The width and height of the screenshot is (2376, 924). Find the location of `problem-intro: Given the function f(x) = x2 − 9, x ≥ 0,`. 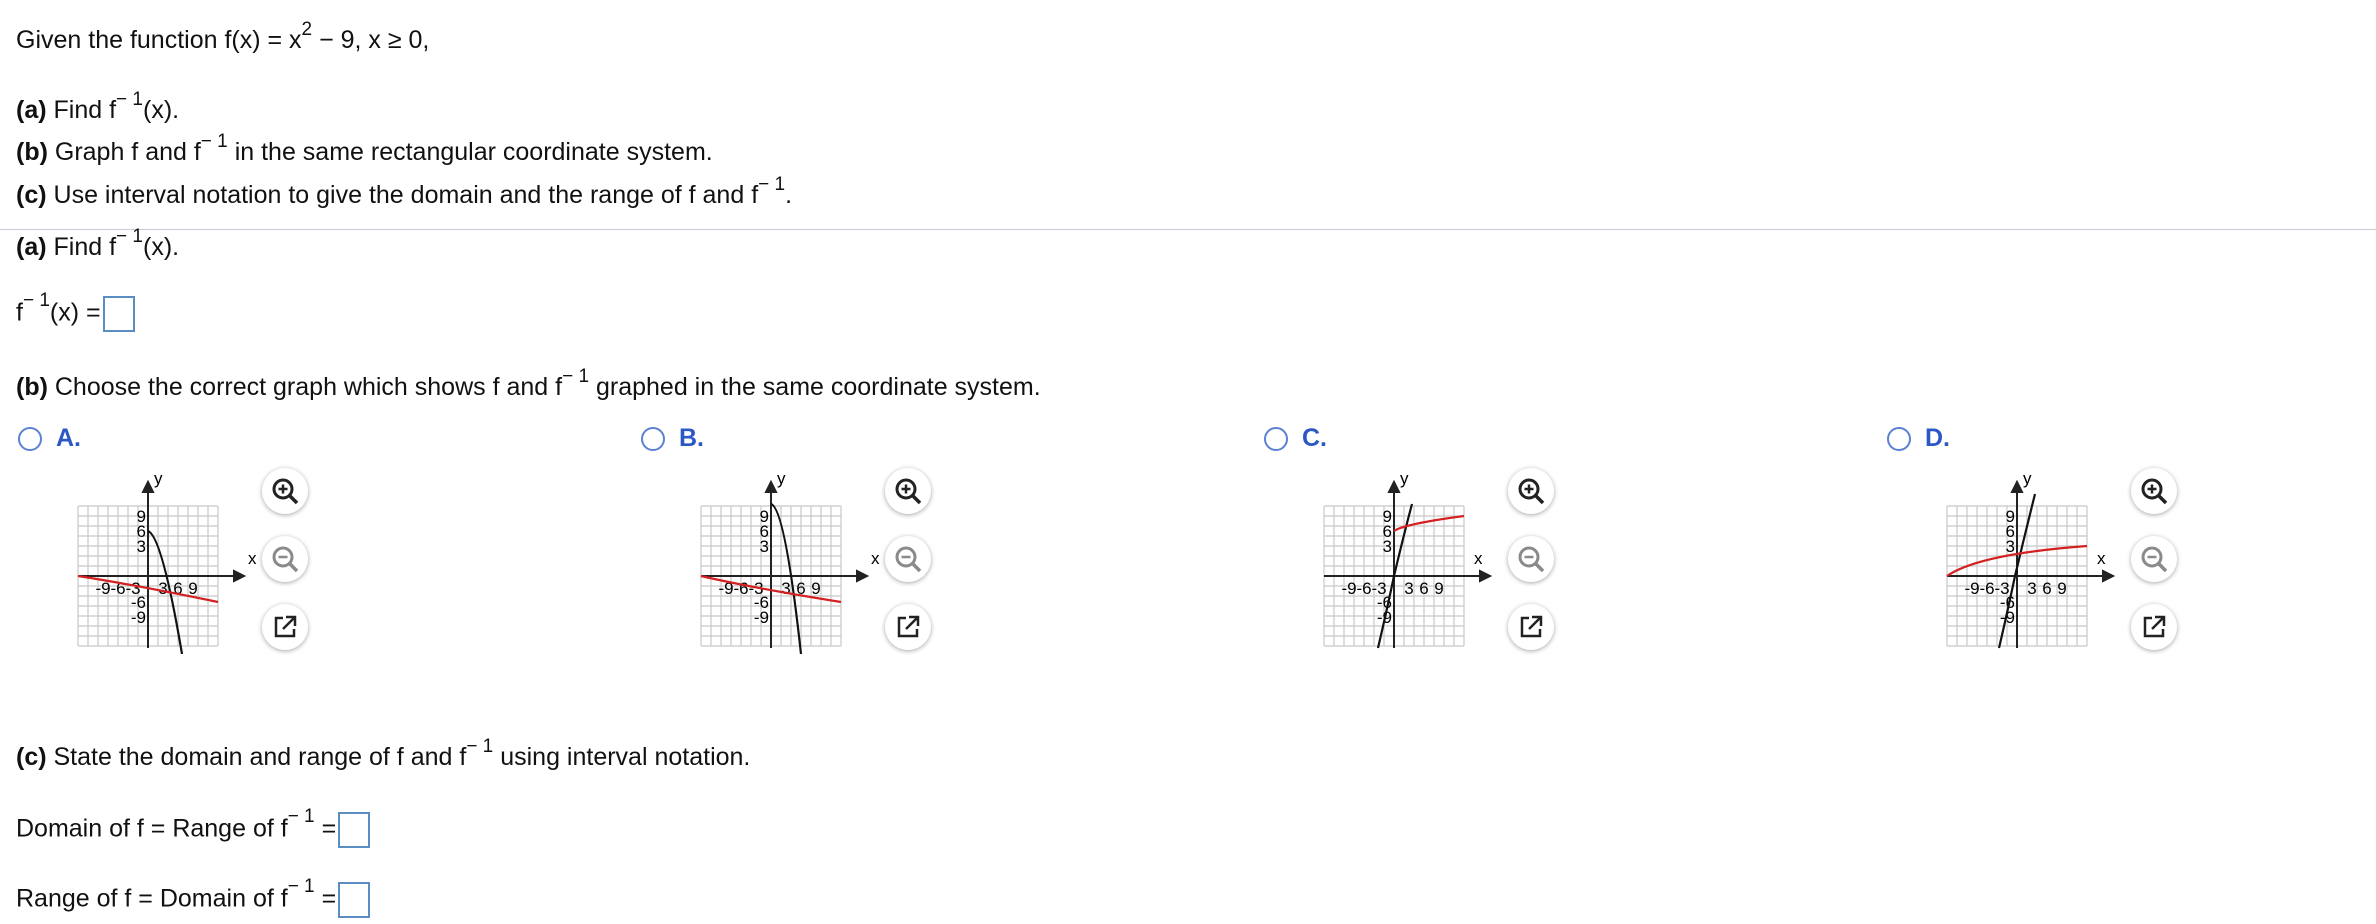

problem-intro: Given the function f(x) = x2 − 9, x ≥ 0, is located at coordinates (223, 37).